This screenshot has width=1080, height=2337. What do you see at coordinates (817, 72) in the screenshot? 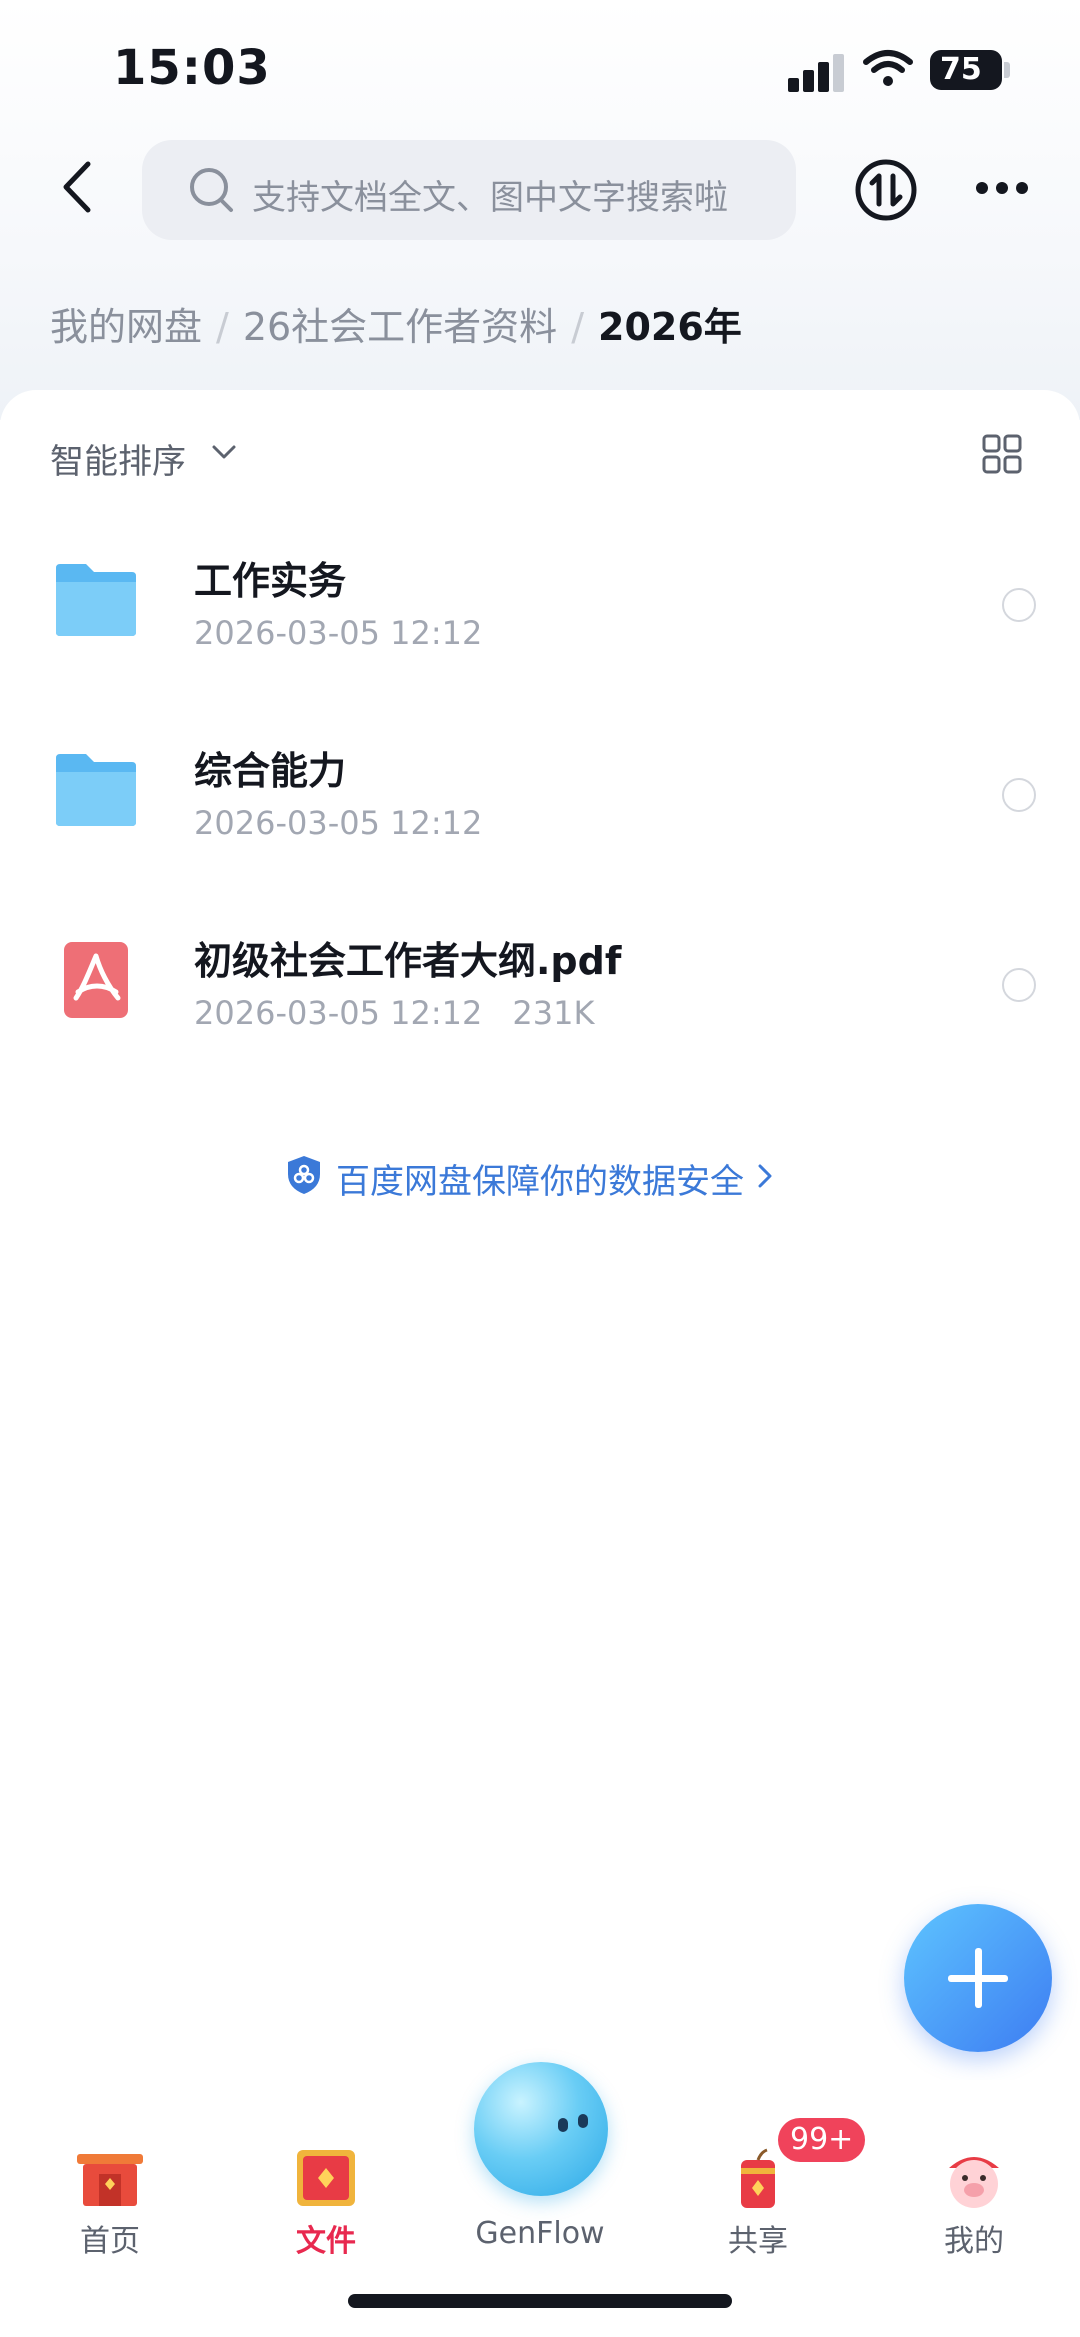
I see `signal-icon` at bounding box center [817, 72].